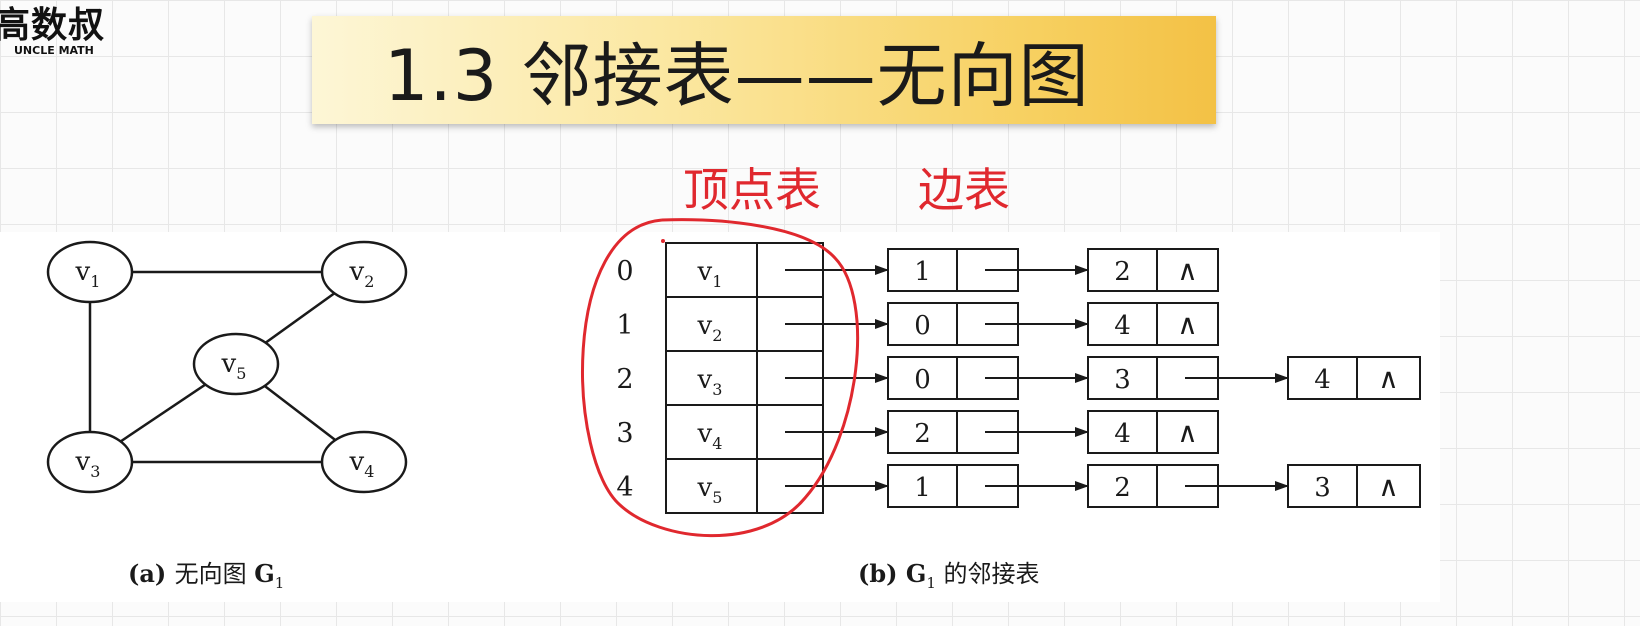 Image resolution: width=1640 pixels, height=626 pixels. I want to click on adjacency-caption: (b) G1 的邻接表, so click(949, 575).